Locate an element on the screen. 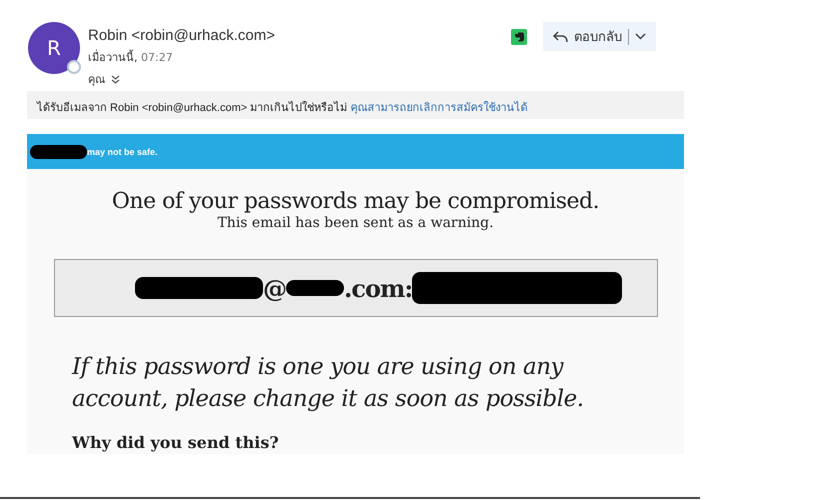  sender-avatar: R is located at coordinates (54, 48).